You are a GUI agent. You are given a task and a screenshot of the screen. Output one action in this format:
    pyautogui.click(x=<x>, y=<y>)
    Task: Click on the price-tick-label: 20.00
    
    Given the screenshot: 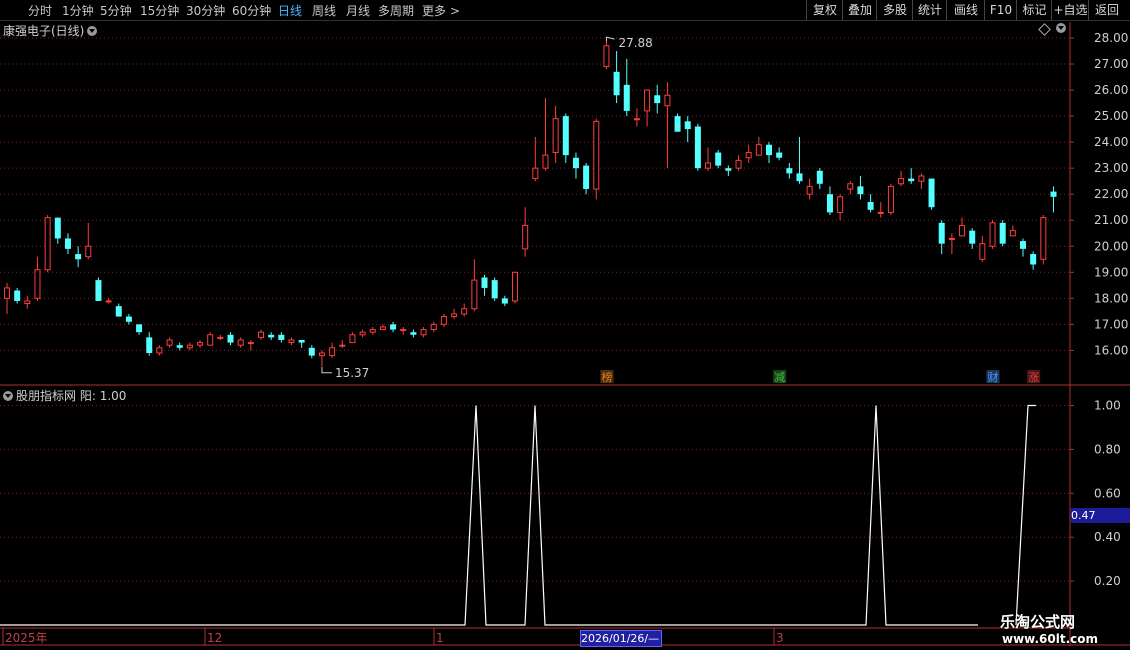 What is the action you would take?
    pyautogui.click(x=1111, y=246)
    